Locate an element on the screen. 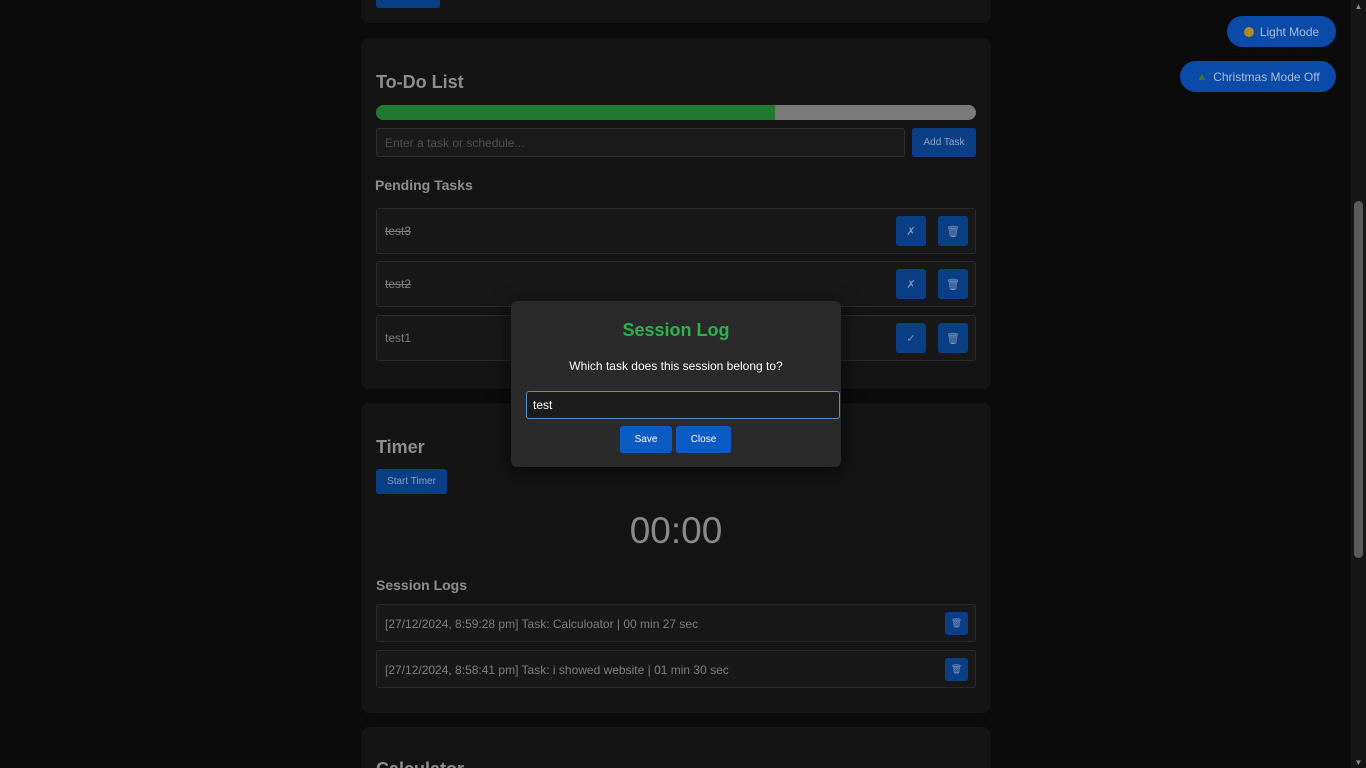  task-text: test1 is located at coordinates (398, 338).